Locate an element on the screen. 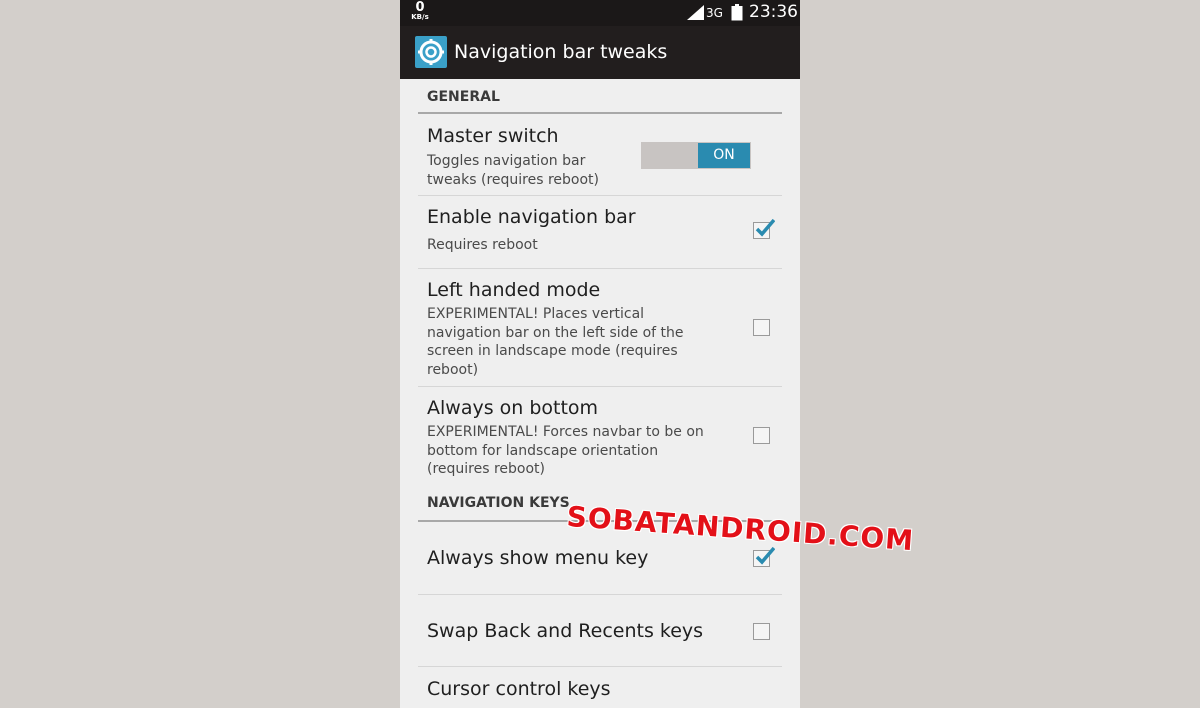 The image size is (1200, 708). pref-cursor-keys-title: Cursor control keys is located at coordinates (519, 689).